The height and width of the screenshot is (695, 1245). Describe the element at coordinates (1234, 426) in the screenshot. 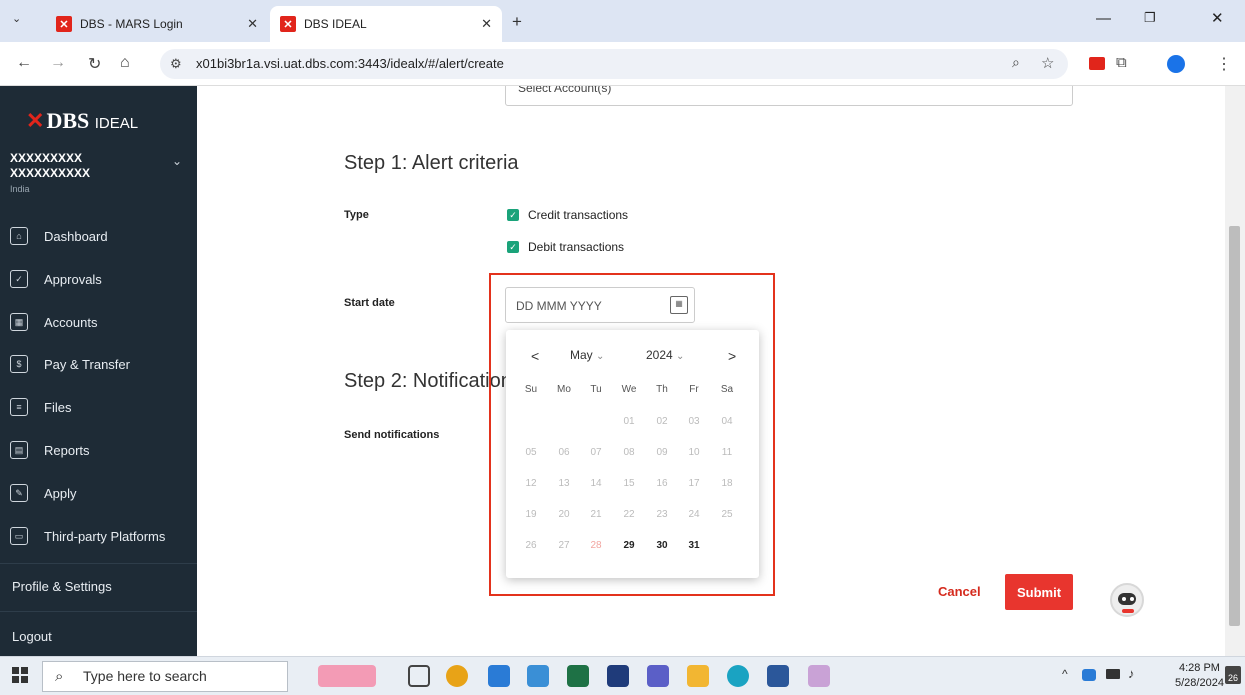

I see `scrollbar-thumb` at that location.